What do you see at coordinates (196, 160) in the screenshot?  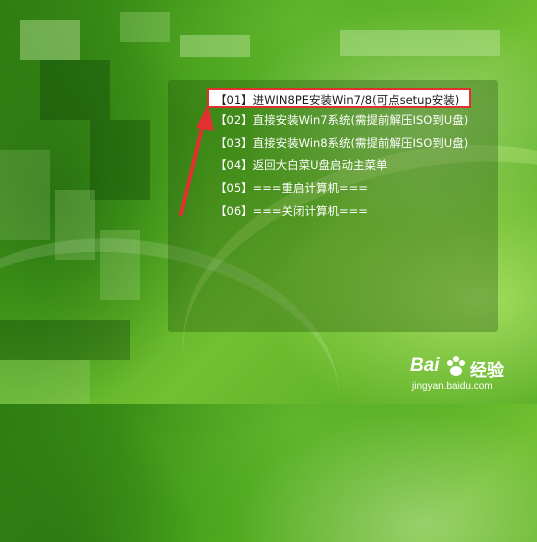 I see `annotation-arrow-icon` at bounding box center [196, 160].